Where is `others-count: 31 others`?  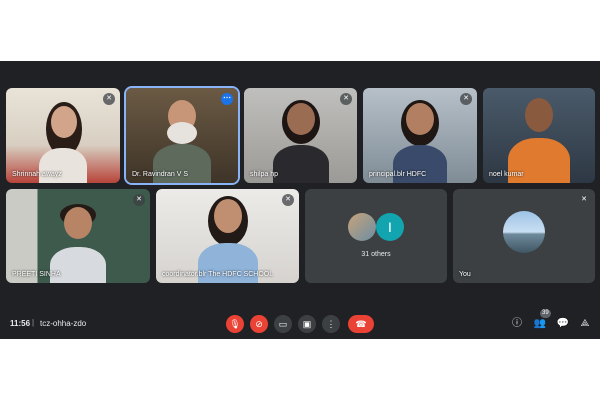 others-count: 31 others is located at coordinates (376, 254).